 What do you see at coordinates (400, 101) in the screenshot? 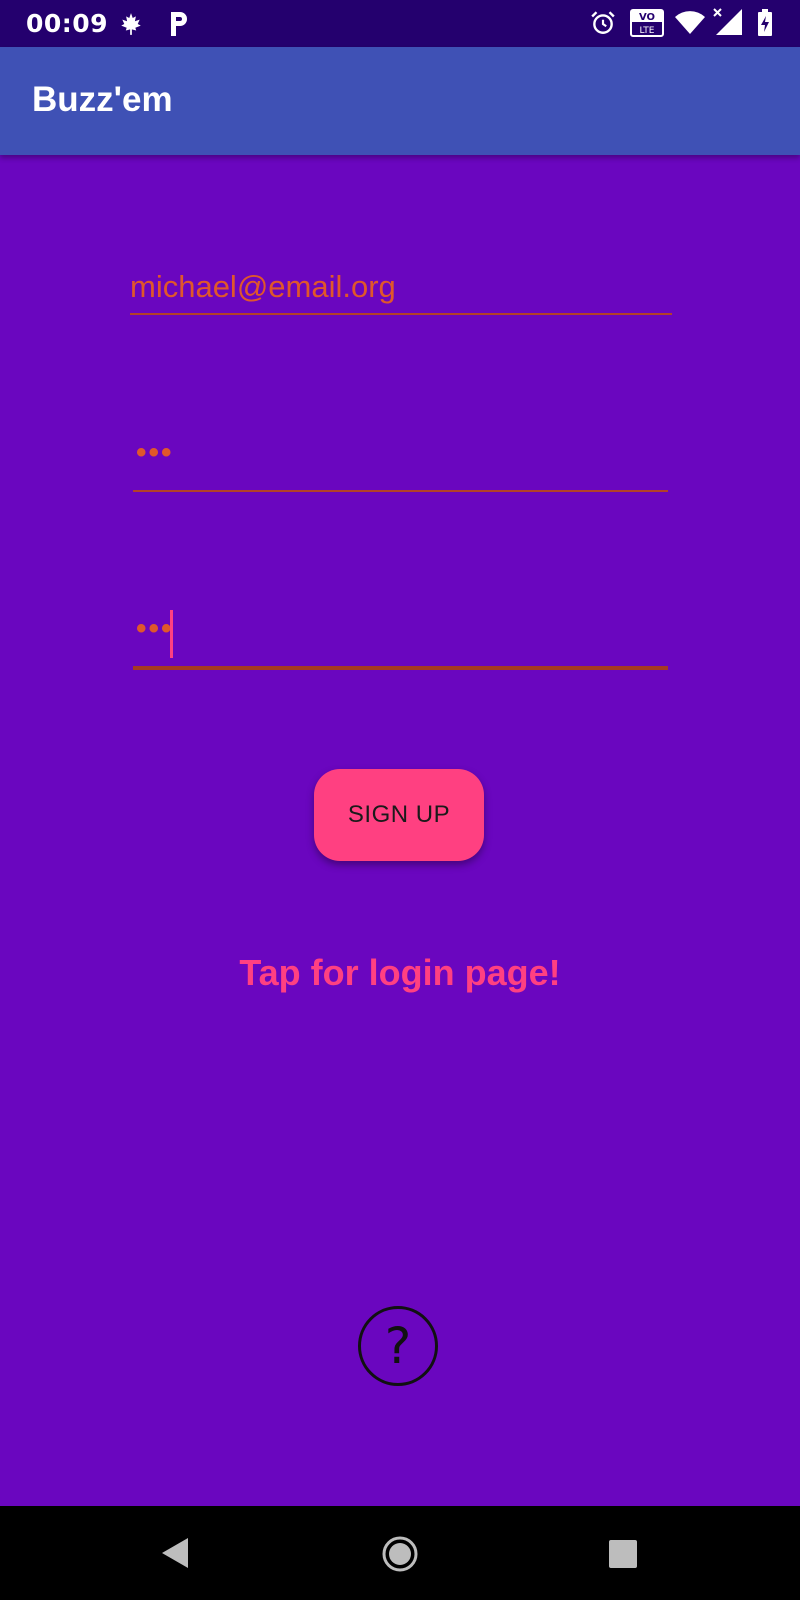
I see `app-bar: Buzz'em` at bounding box center [400, 101].